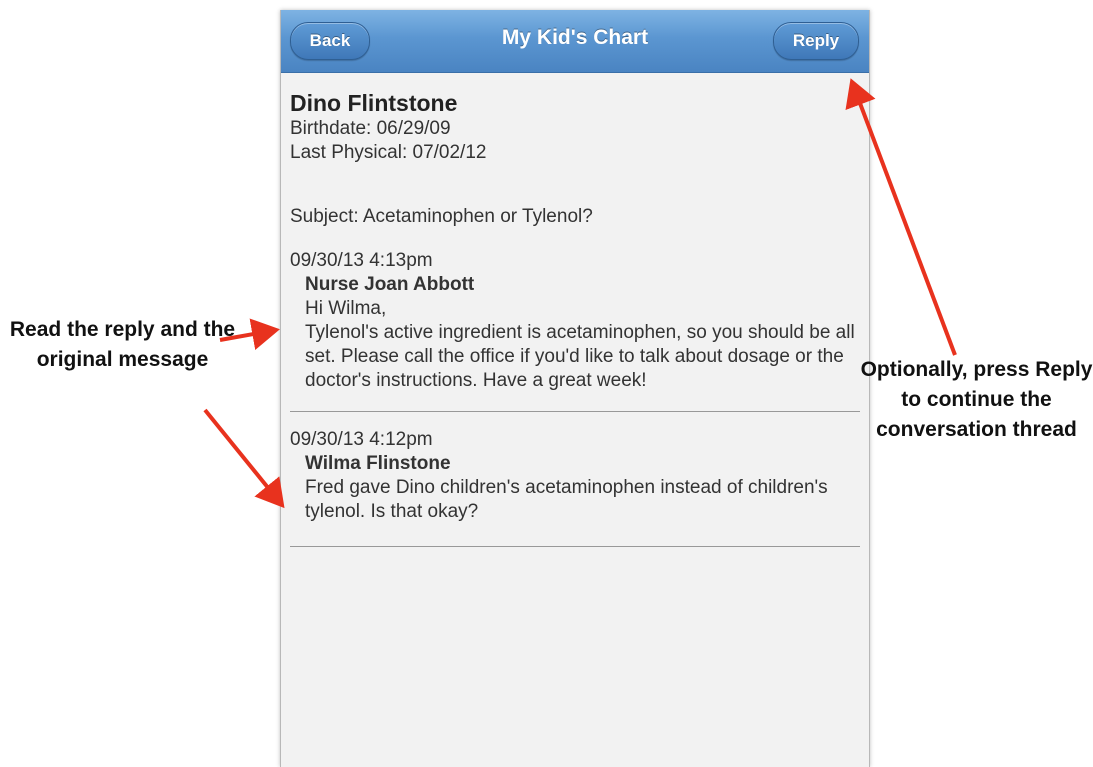  I want to click on arrow-to-reply-text, so click(249, 334).